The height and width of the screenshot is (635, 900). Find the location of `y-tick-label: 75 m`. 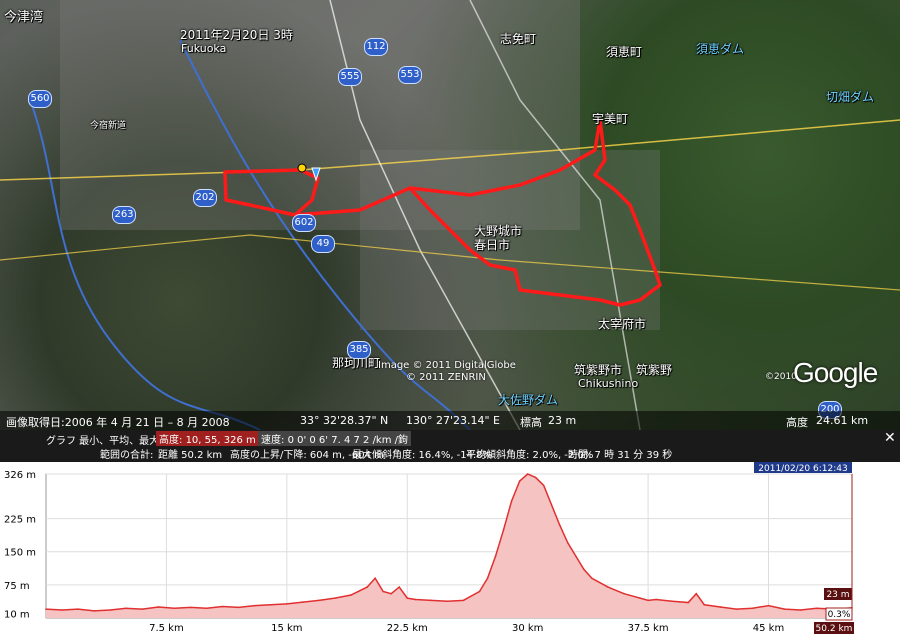

y-tick-label: 75 m is located at coordinates (17, 586).